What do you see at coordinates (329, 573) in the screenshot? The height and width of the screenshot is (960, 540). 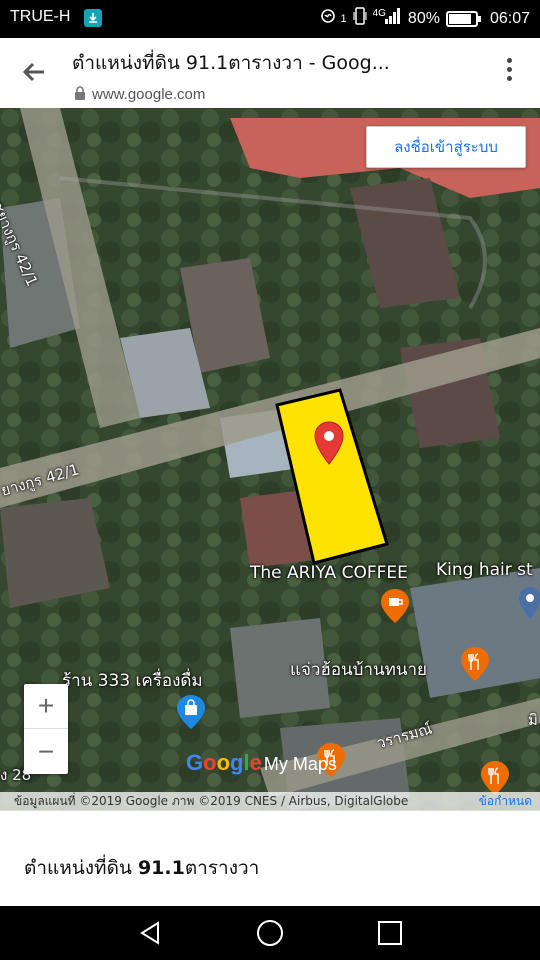 I see `poi-coffee-label: The ARIYA COFFEE` at bounding box center [329, 573].